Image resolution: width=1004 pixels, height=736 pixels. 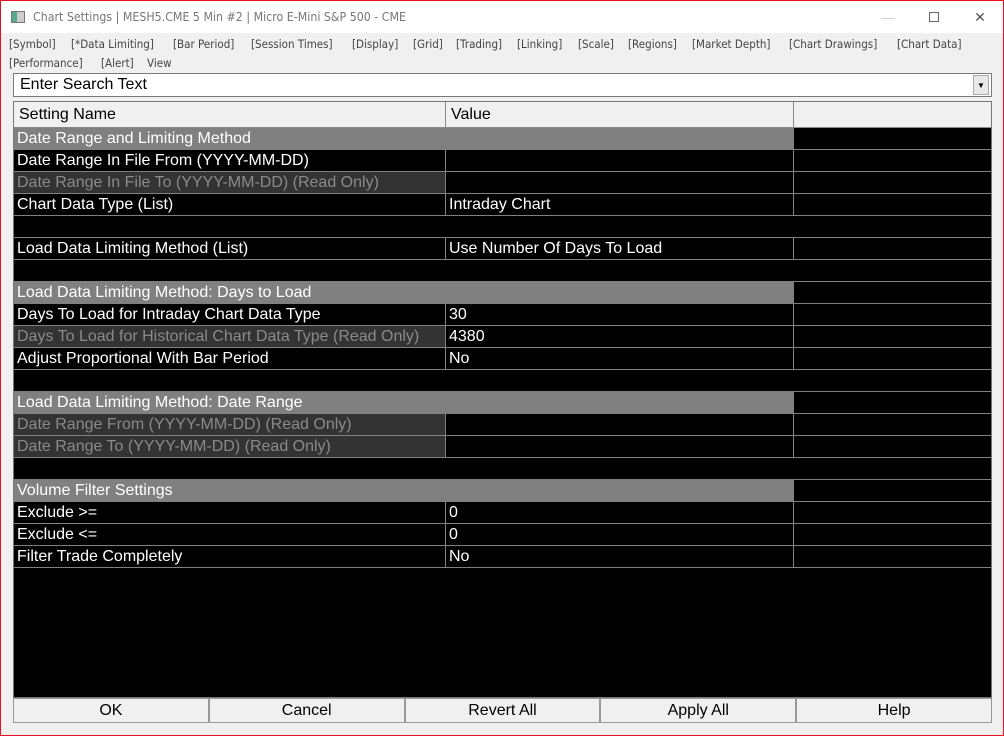 What do you see at coordinates (203, 44) in the screenshot?
I see `tab-bar-period: [Bar Period]` at bounding box center [203, 44].